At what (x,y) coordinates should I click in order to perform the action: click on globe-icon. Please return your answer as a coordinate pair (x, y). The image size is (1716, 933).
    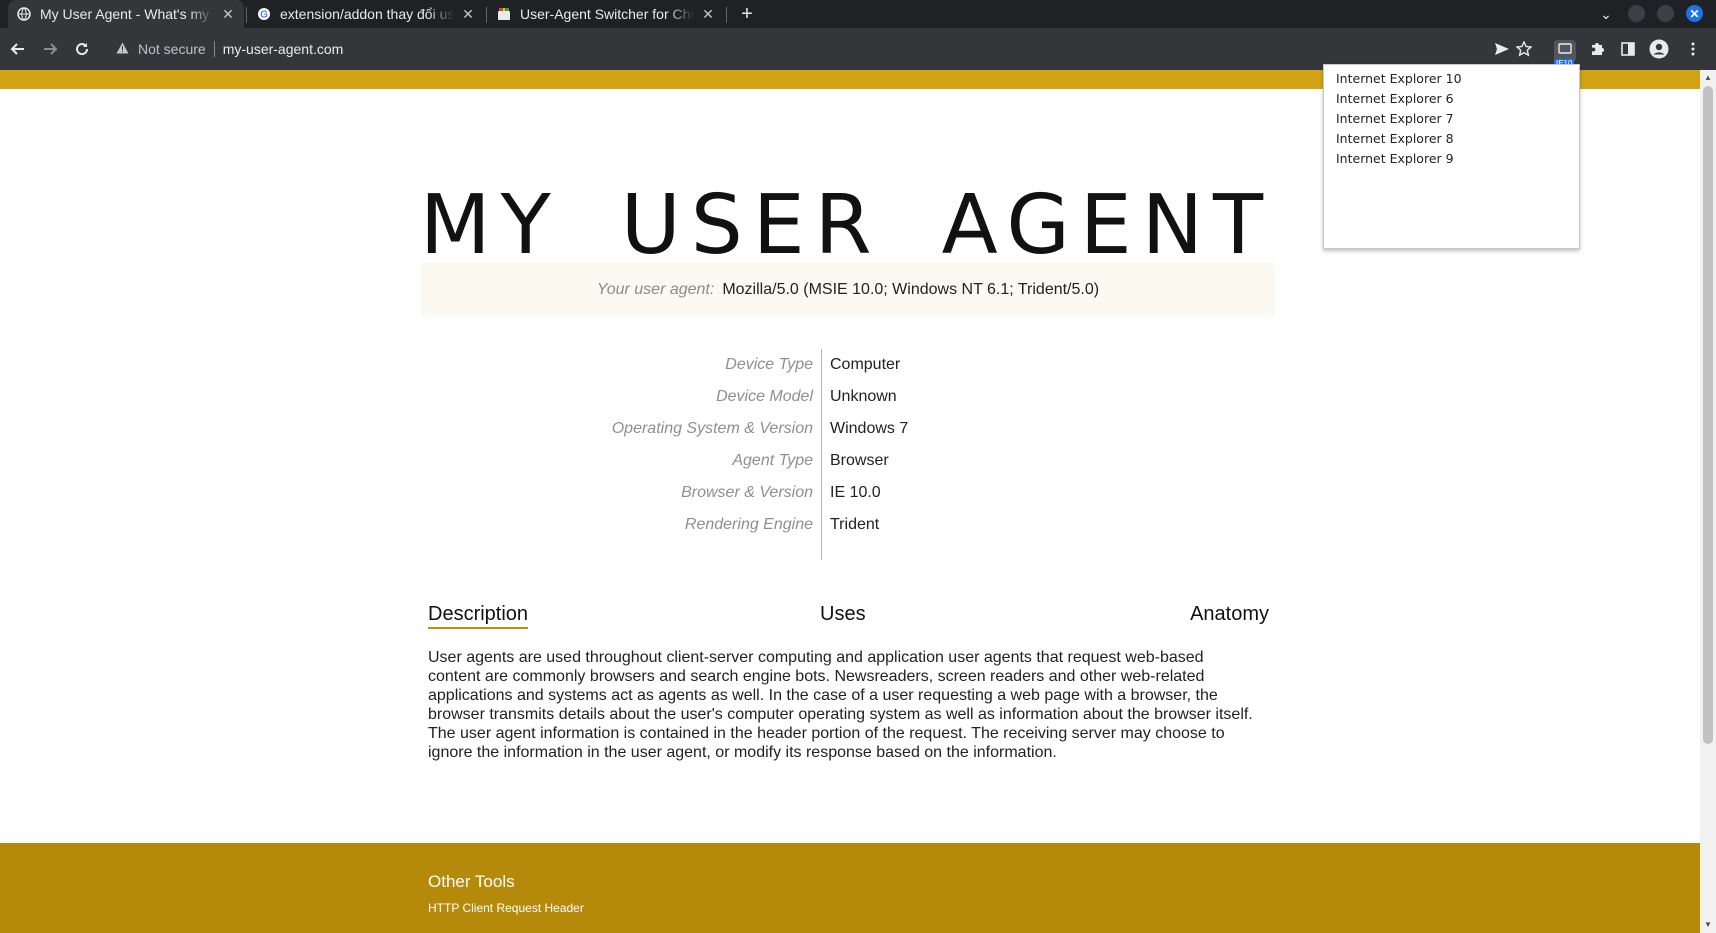
    Looking at the image, I should click on (24, 14).